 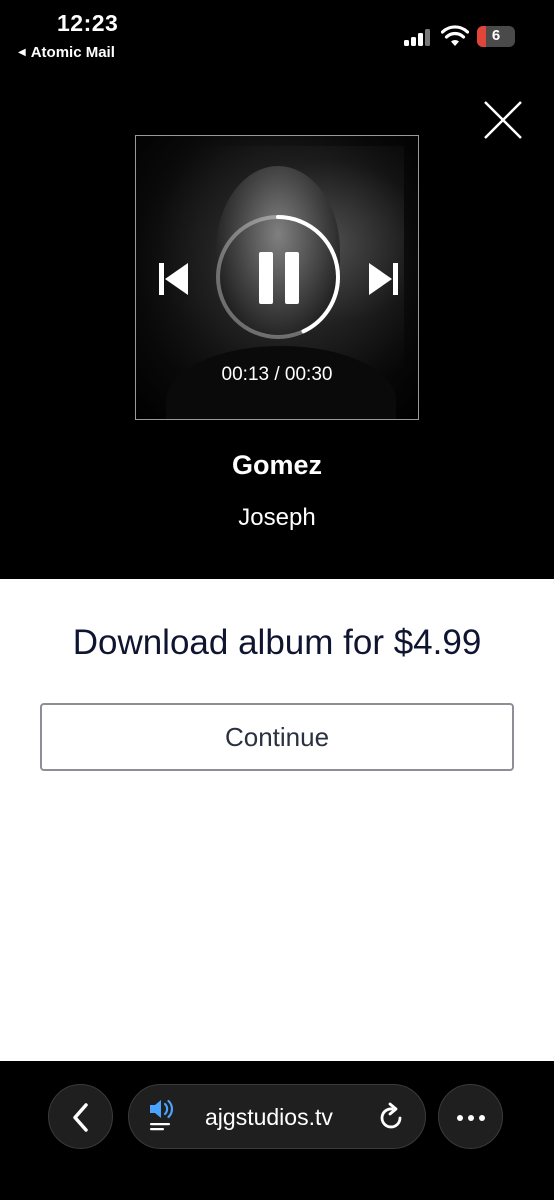 I want to click on close-icon, so click(x=503, y=120).